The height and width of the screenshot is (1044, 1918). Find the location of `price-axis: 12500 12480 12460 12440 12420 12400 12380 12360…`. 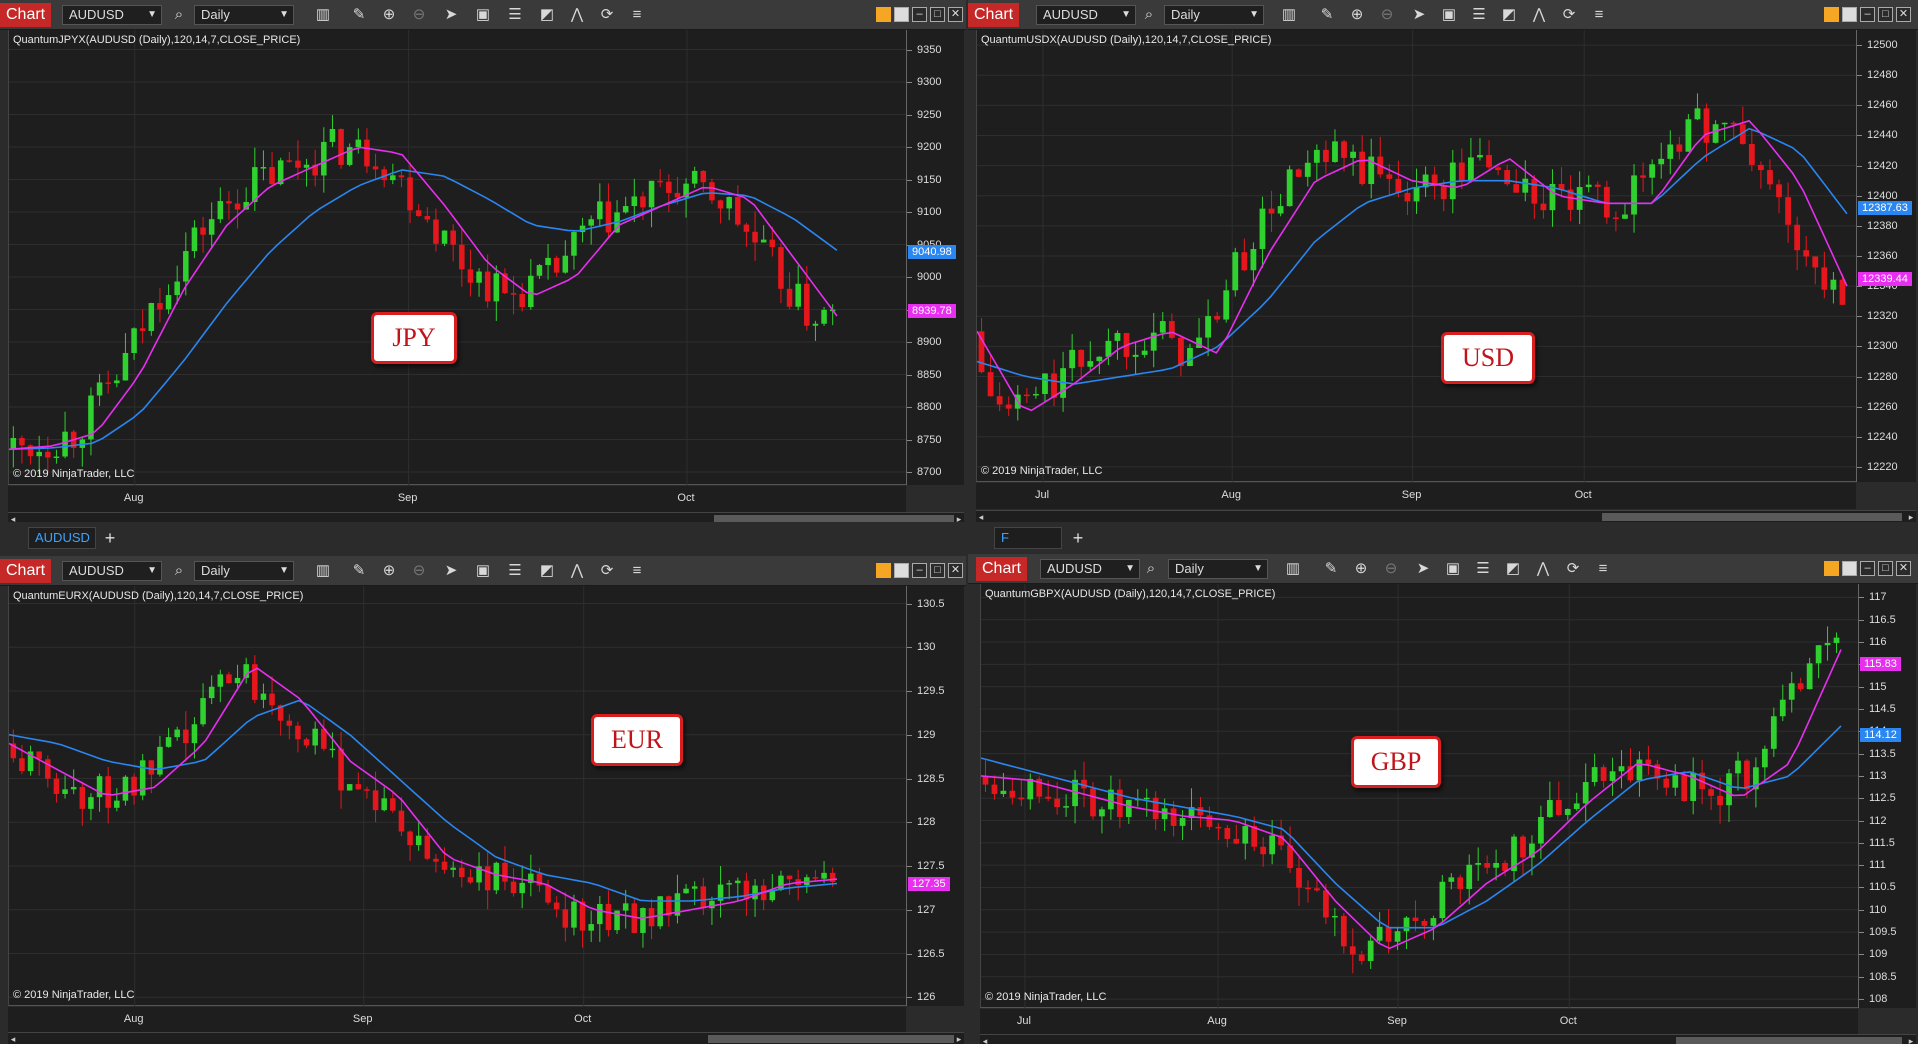

price-axis: 12500 12480 12460 12440 12420 12400 12380 12360… is located at coordinates (1886, 256).